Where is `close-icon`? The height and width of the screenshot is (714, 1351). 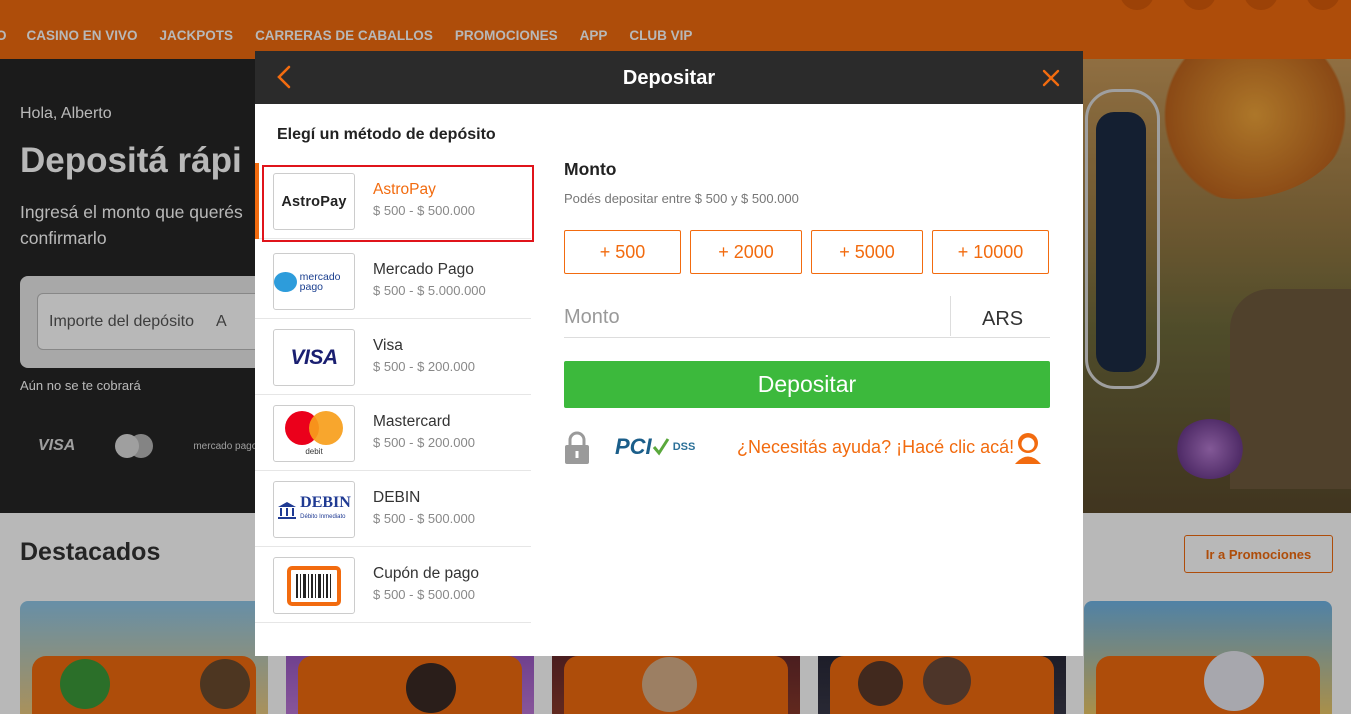 close-icon is located at coordinates (1051, 78).